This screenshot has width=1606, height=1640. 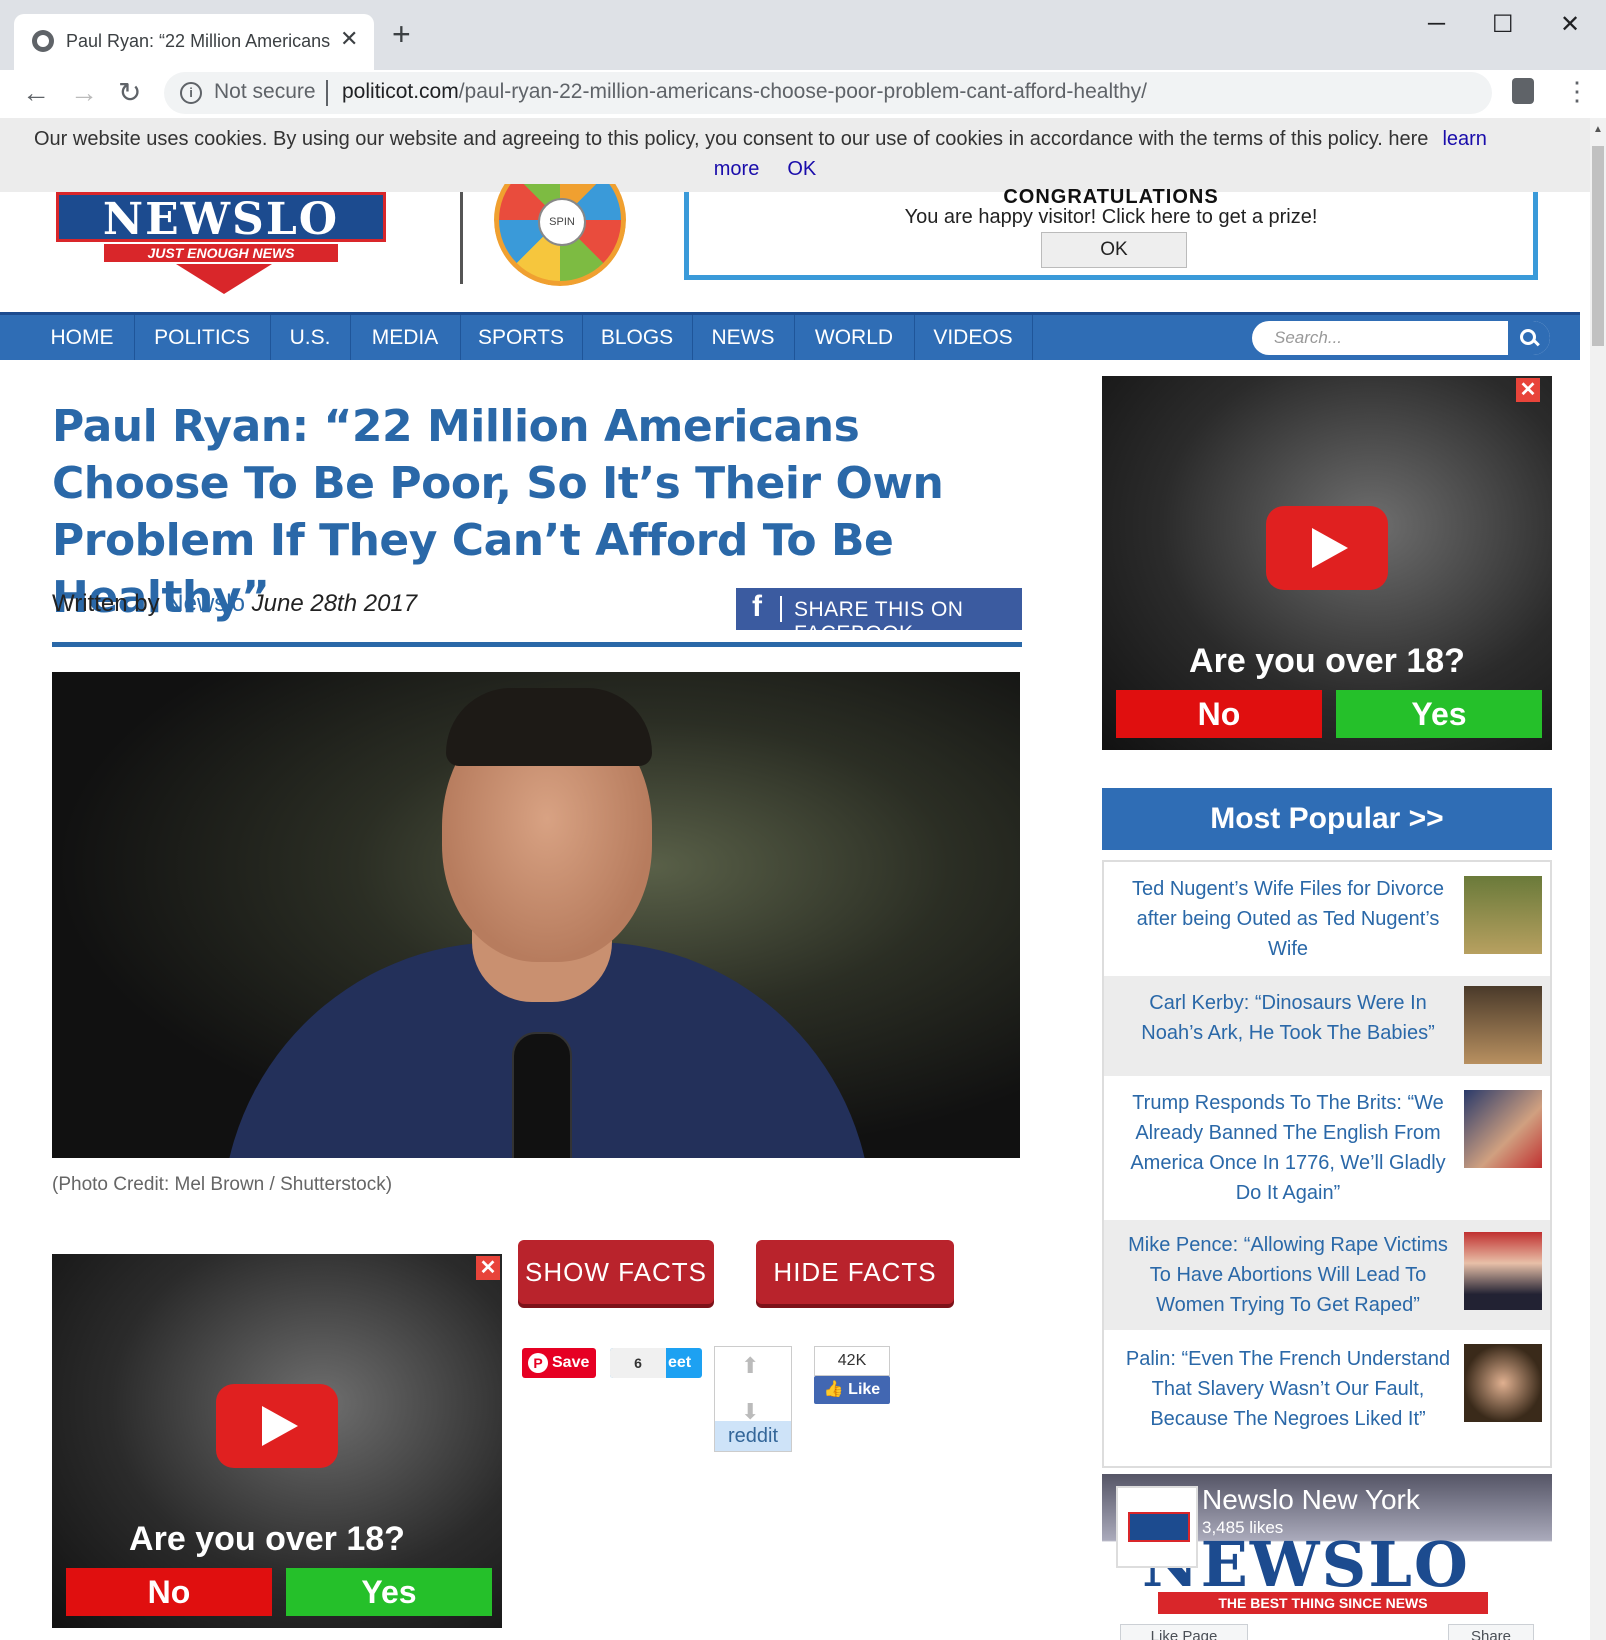 What do you see at coordinates (1598, 246) in the screenshot?
I see `scrollbar-thumb` at bounding box center [1598, 246].